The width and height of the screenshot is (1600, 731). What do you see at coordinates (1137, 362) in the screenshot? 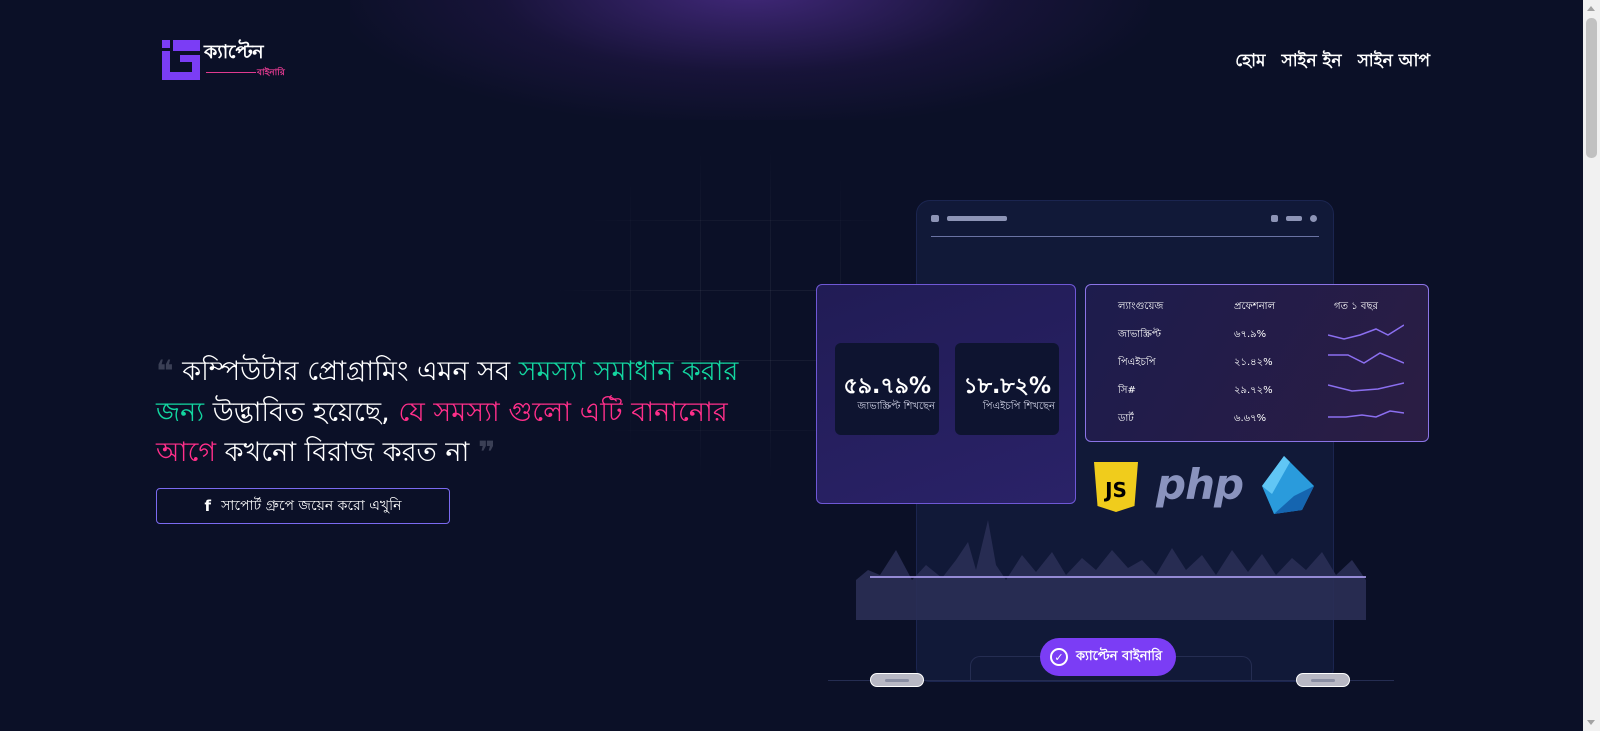
I see `language-name: পিএইচপি` at bounding box center [1137, 362].